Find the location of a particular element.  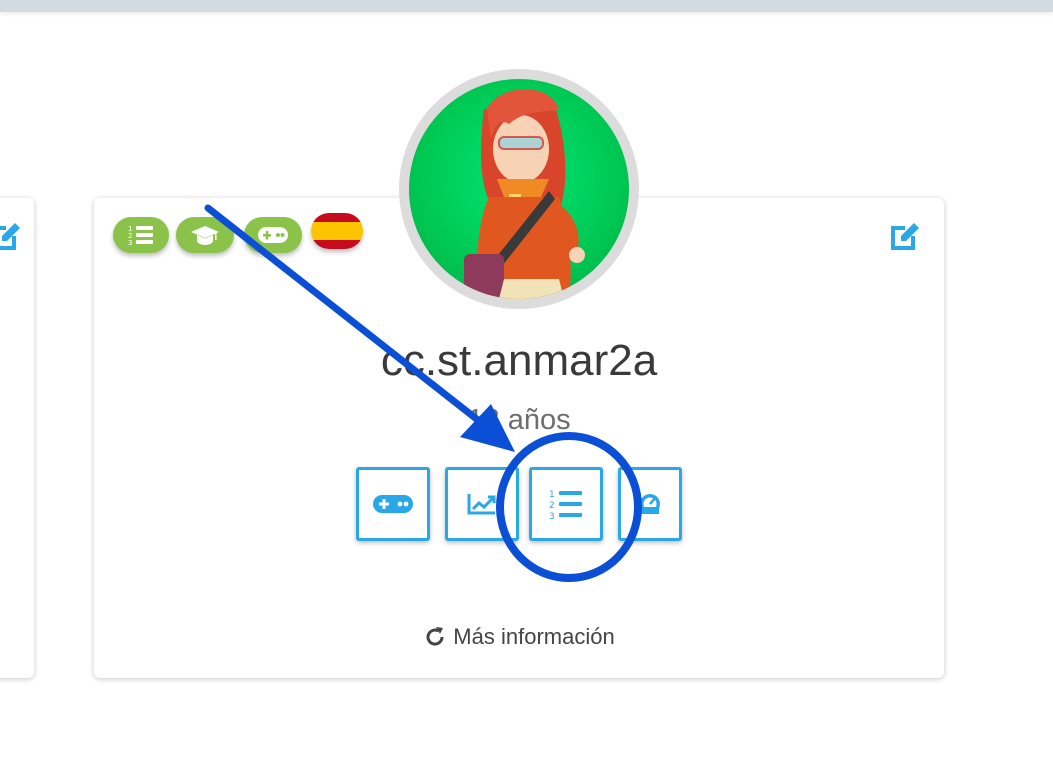

profile-card-previous is located at coordinates (17, 438).